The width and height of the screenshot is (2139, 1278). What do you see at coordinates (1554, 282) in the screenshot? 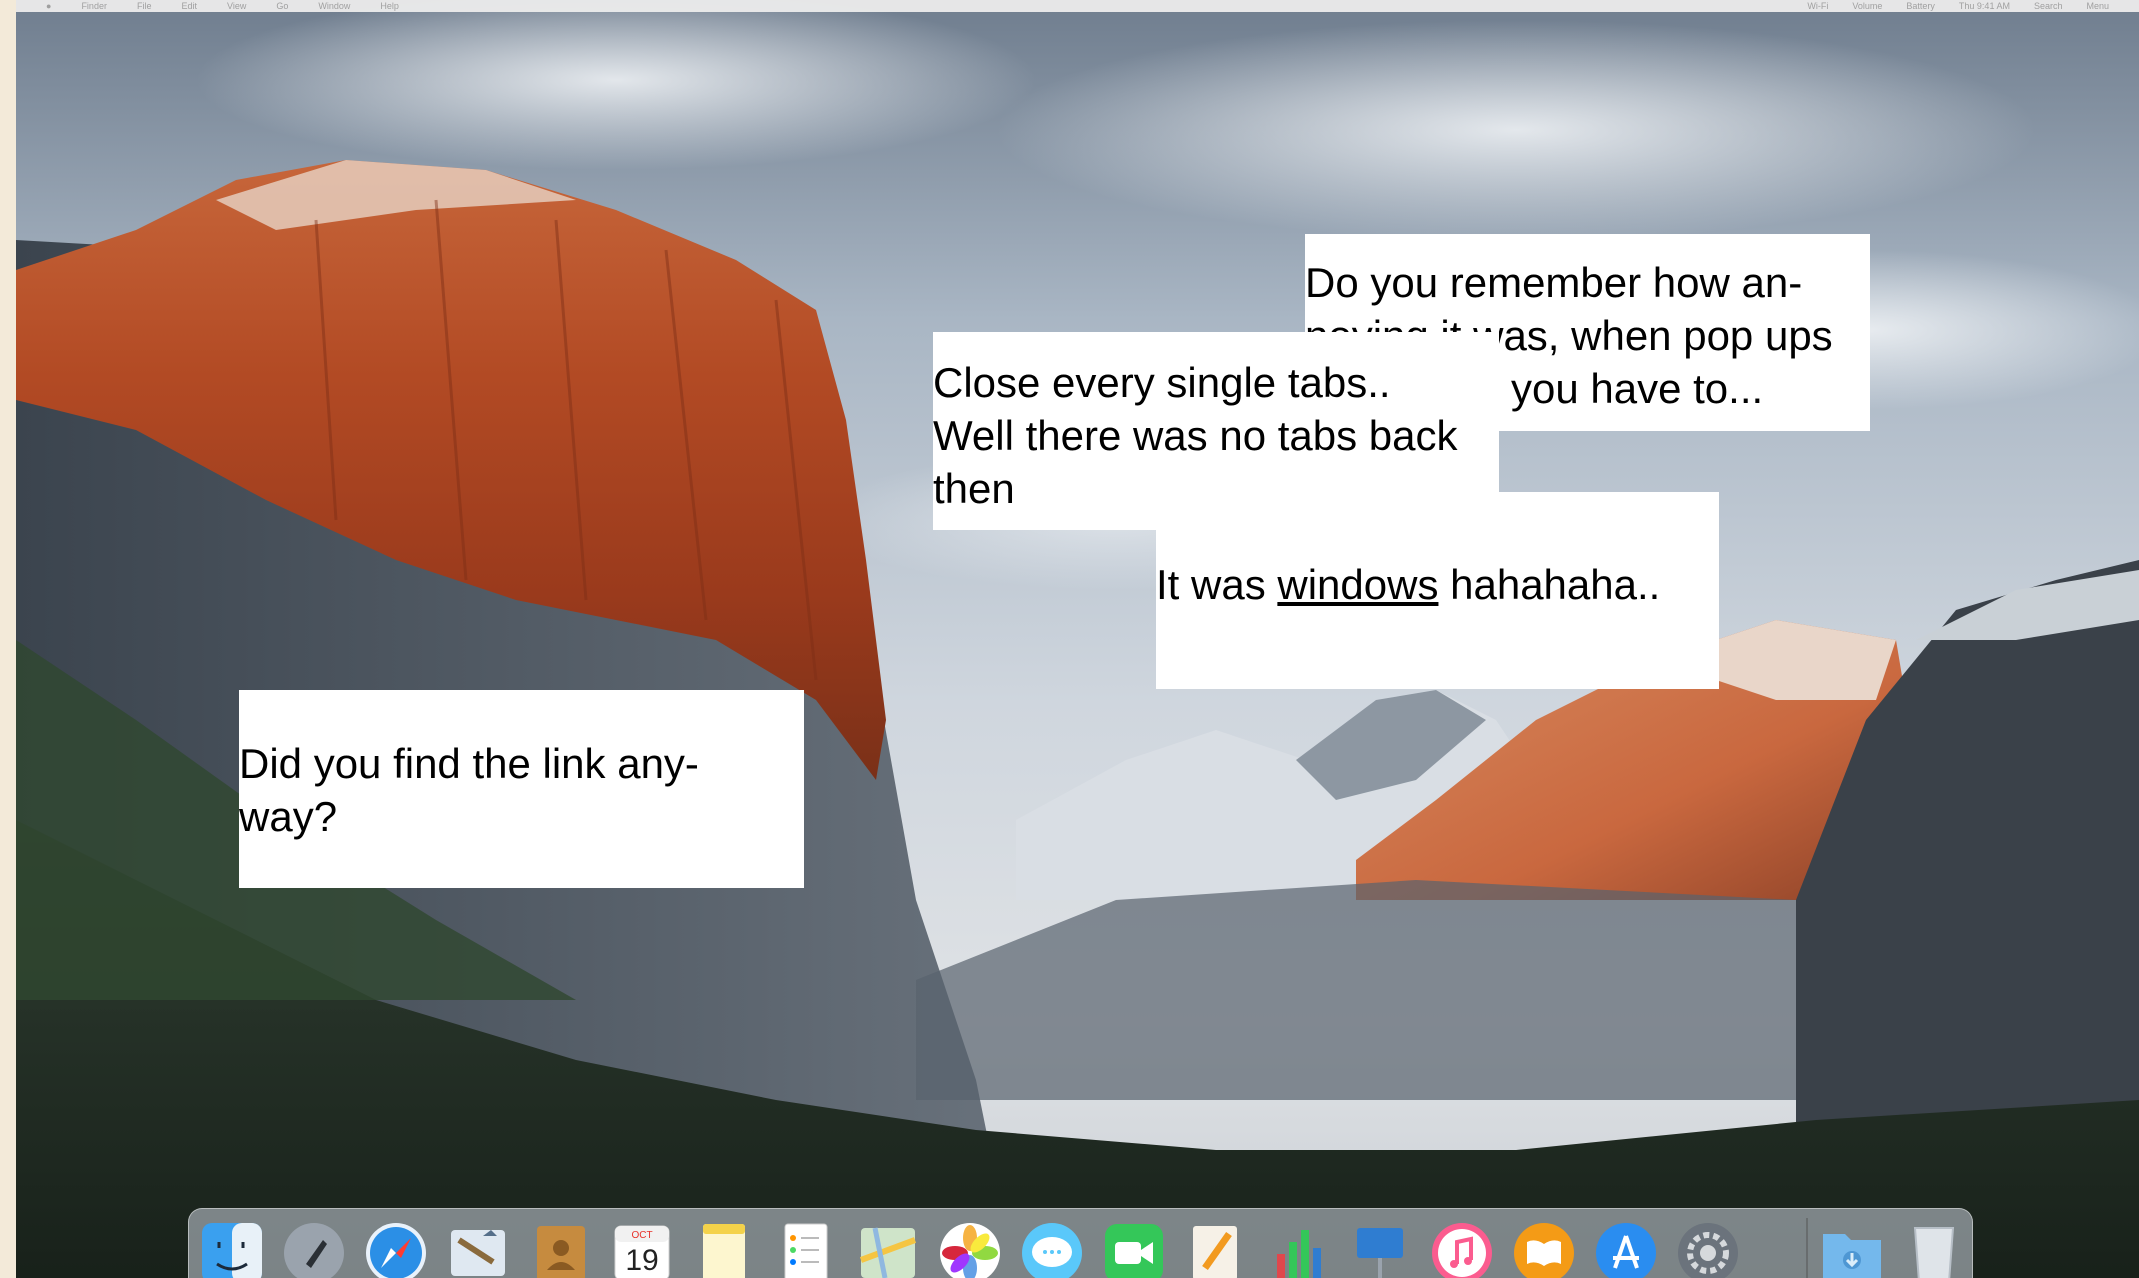
I see `popup-remember-line1: Do you remember how an-` at bounding box center [1554, 282].